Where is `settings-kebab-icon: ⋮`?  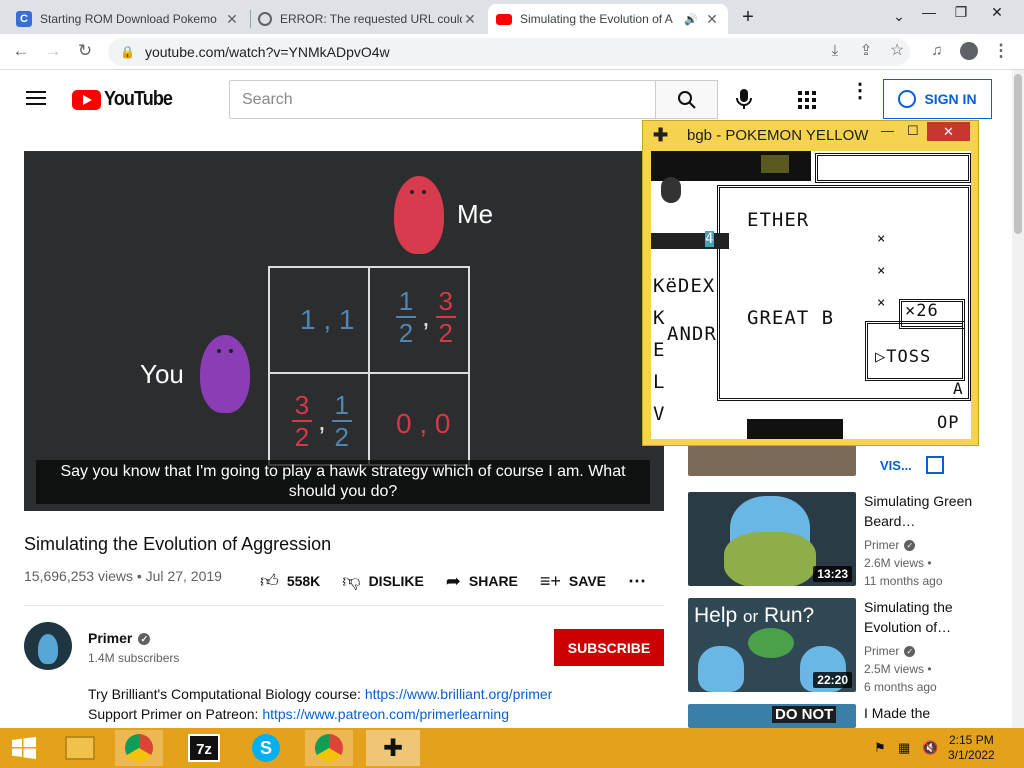
settings-kebab-icon: ⋮ is located at coordinates (860, 91).